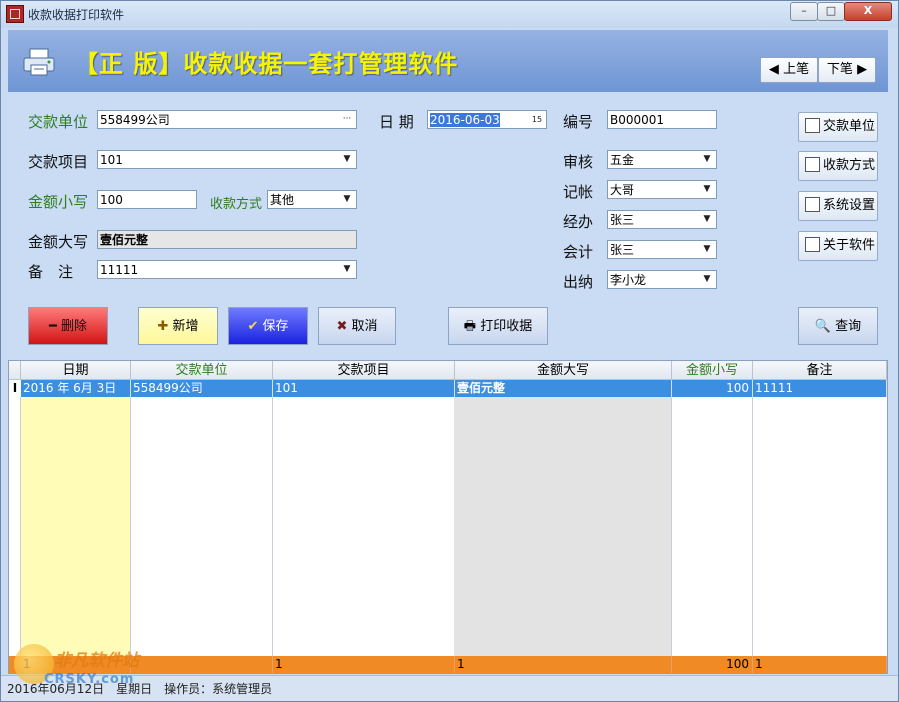  I want to click on remark-value: 11111, so click(119, 270).